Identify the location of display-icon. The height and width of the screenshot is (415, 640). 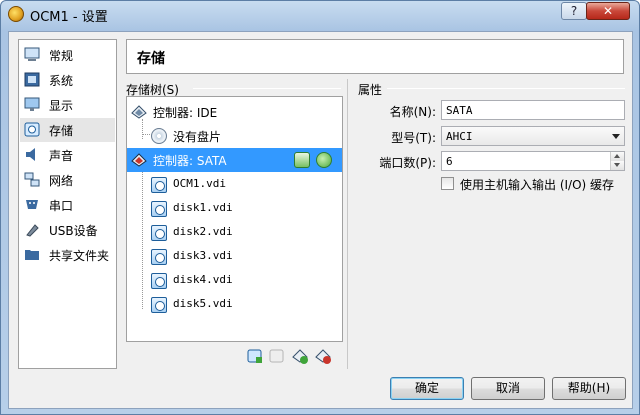
(32, 104).